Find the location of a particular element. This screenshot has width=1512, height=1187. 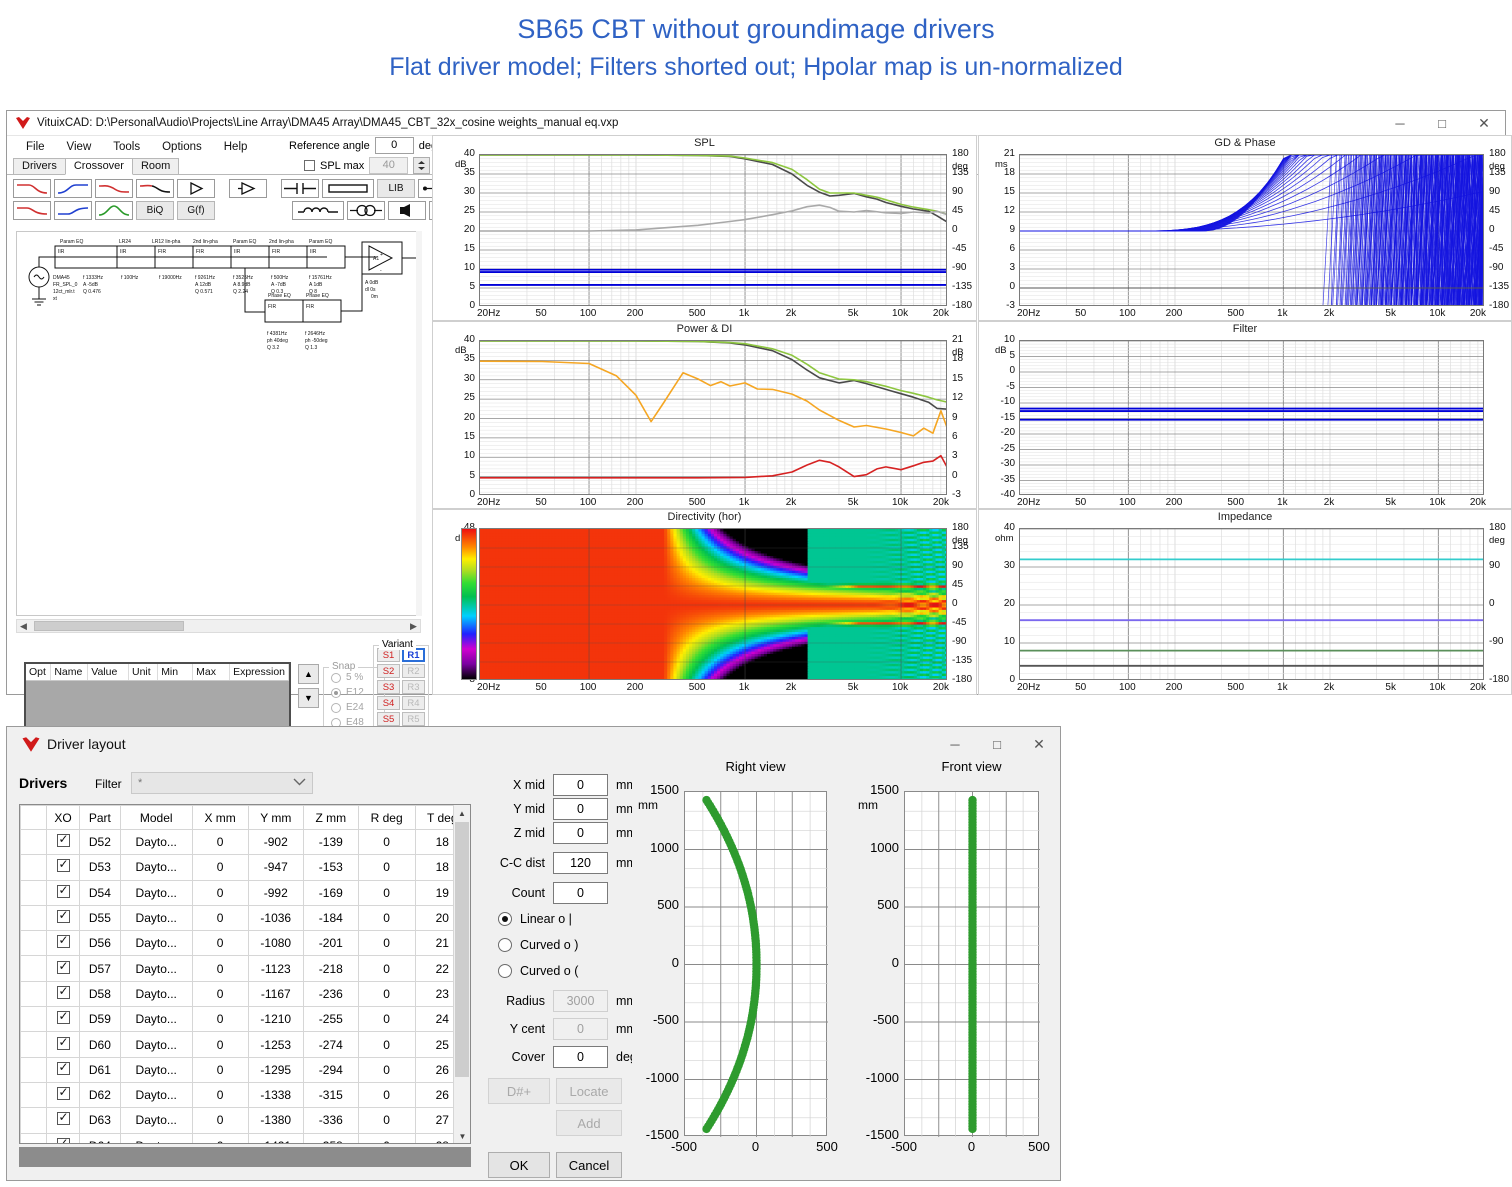

variant-r4: R4 is located at coordinates (413, 703).